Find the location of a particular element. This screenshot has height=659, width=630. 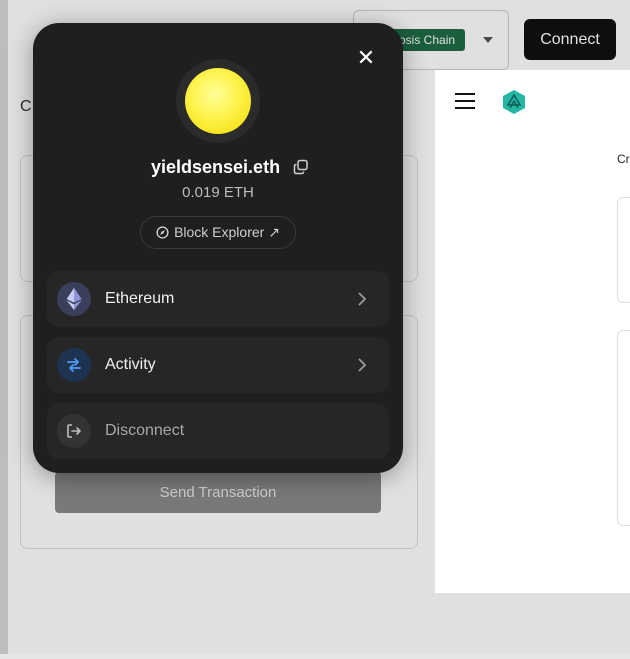

activity-item: Activity is located at coordinates (218, 365).